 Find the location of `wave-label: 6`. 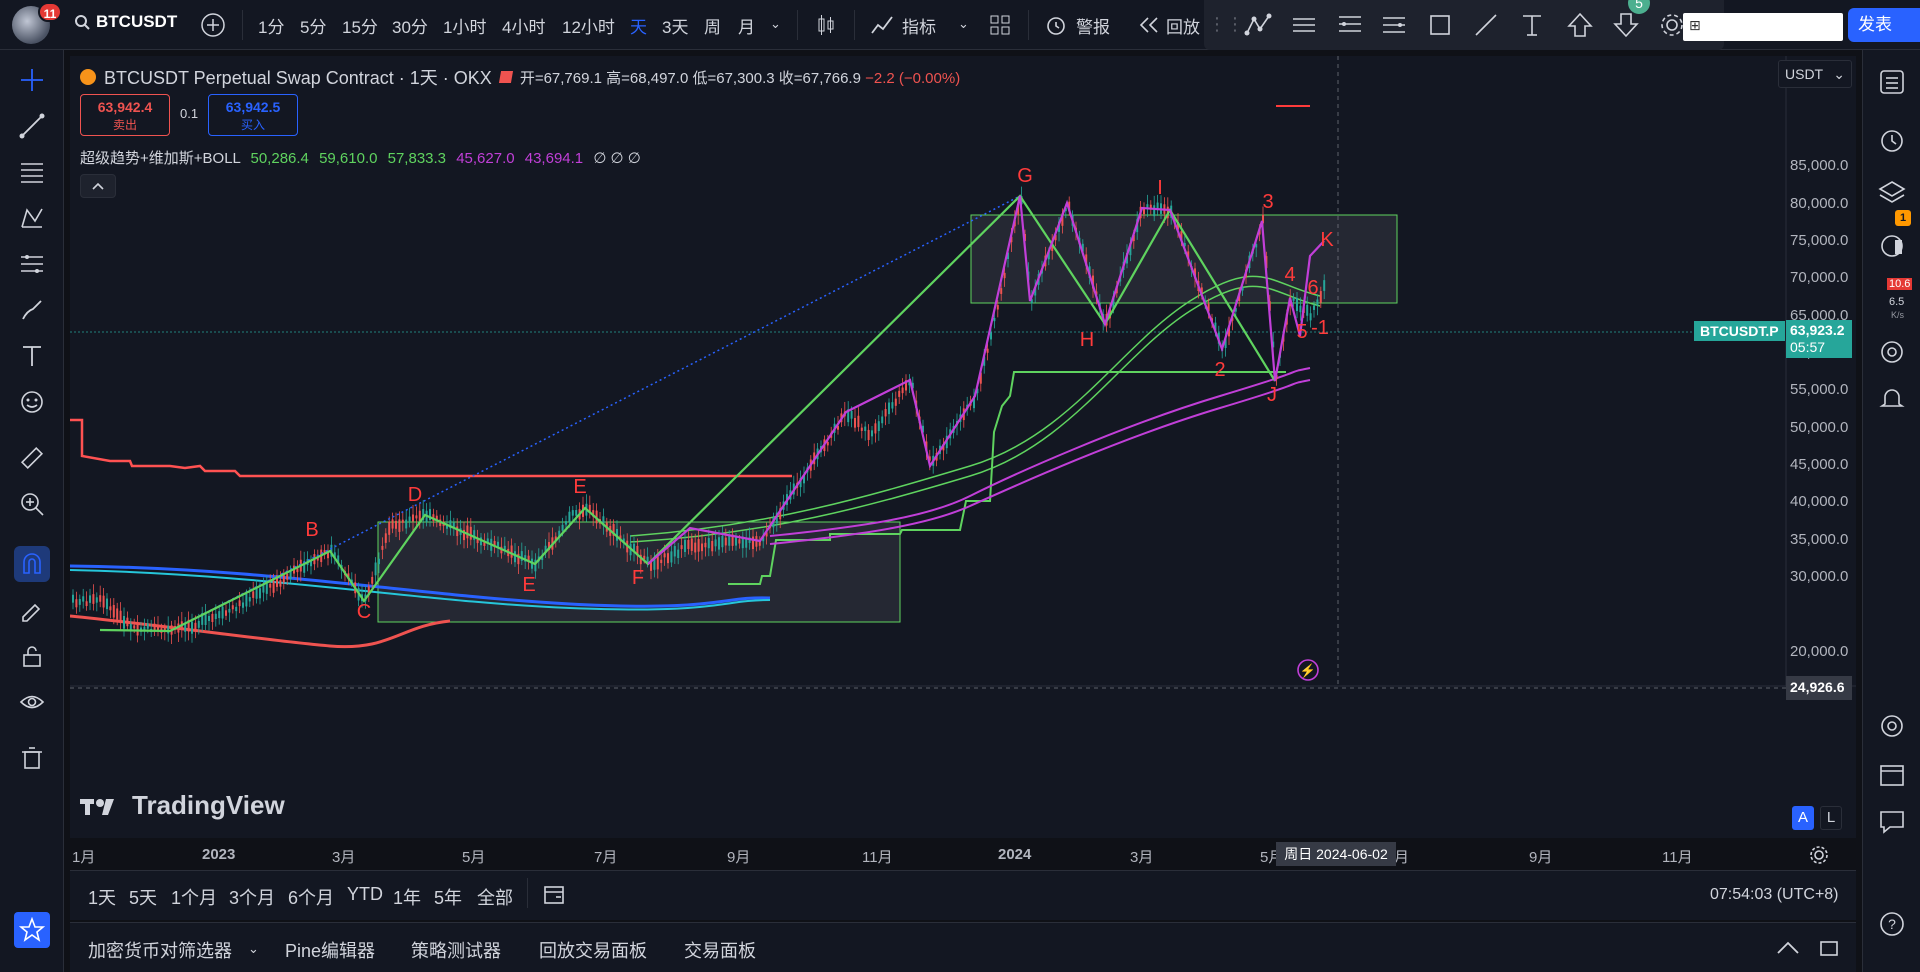

wave-label: 6 is located at coordinates (1312, 288).